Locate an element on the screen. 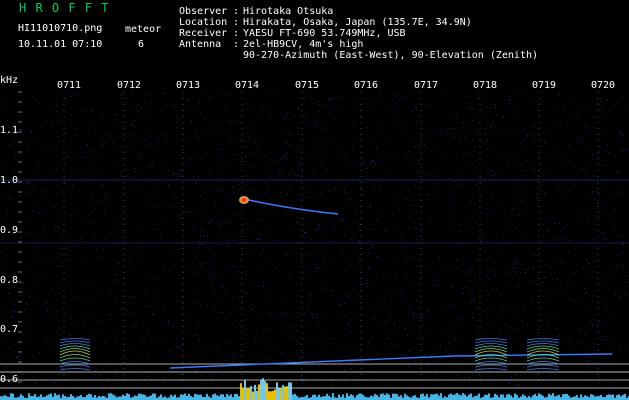 The width and height of the screenshot is (629, 400). burst-arc is located at coordinates (543, 363).